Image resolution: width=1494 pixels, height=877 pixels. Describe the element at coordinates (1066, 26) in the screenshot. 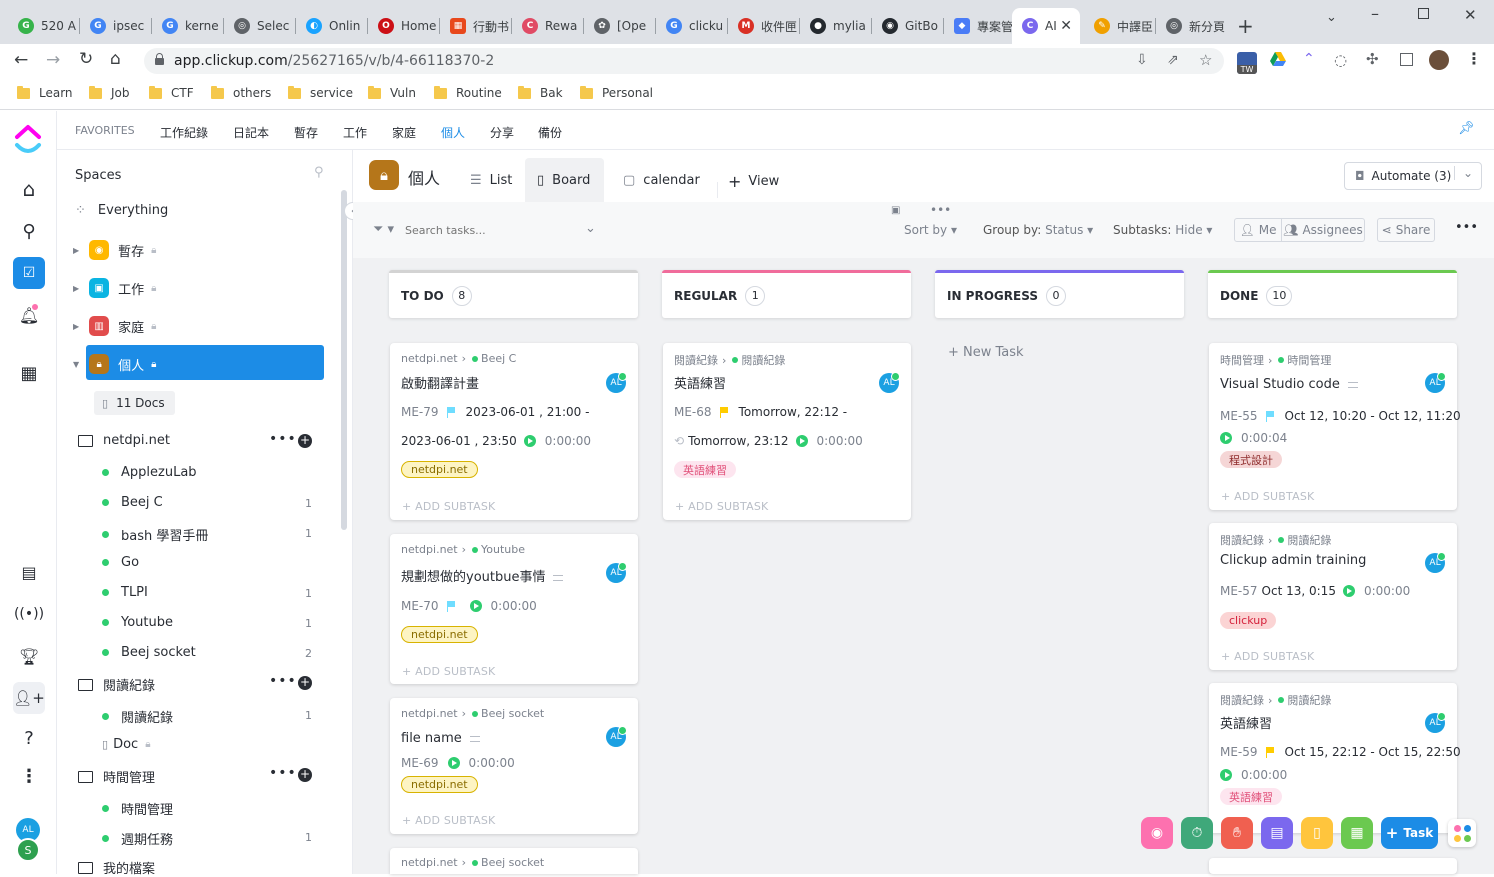

I see `close-tab-icon: ✕` at that location.